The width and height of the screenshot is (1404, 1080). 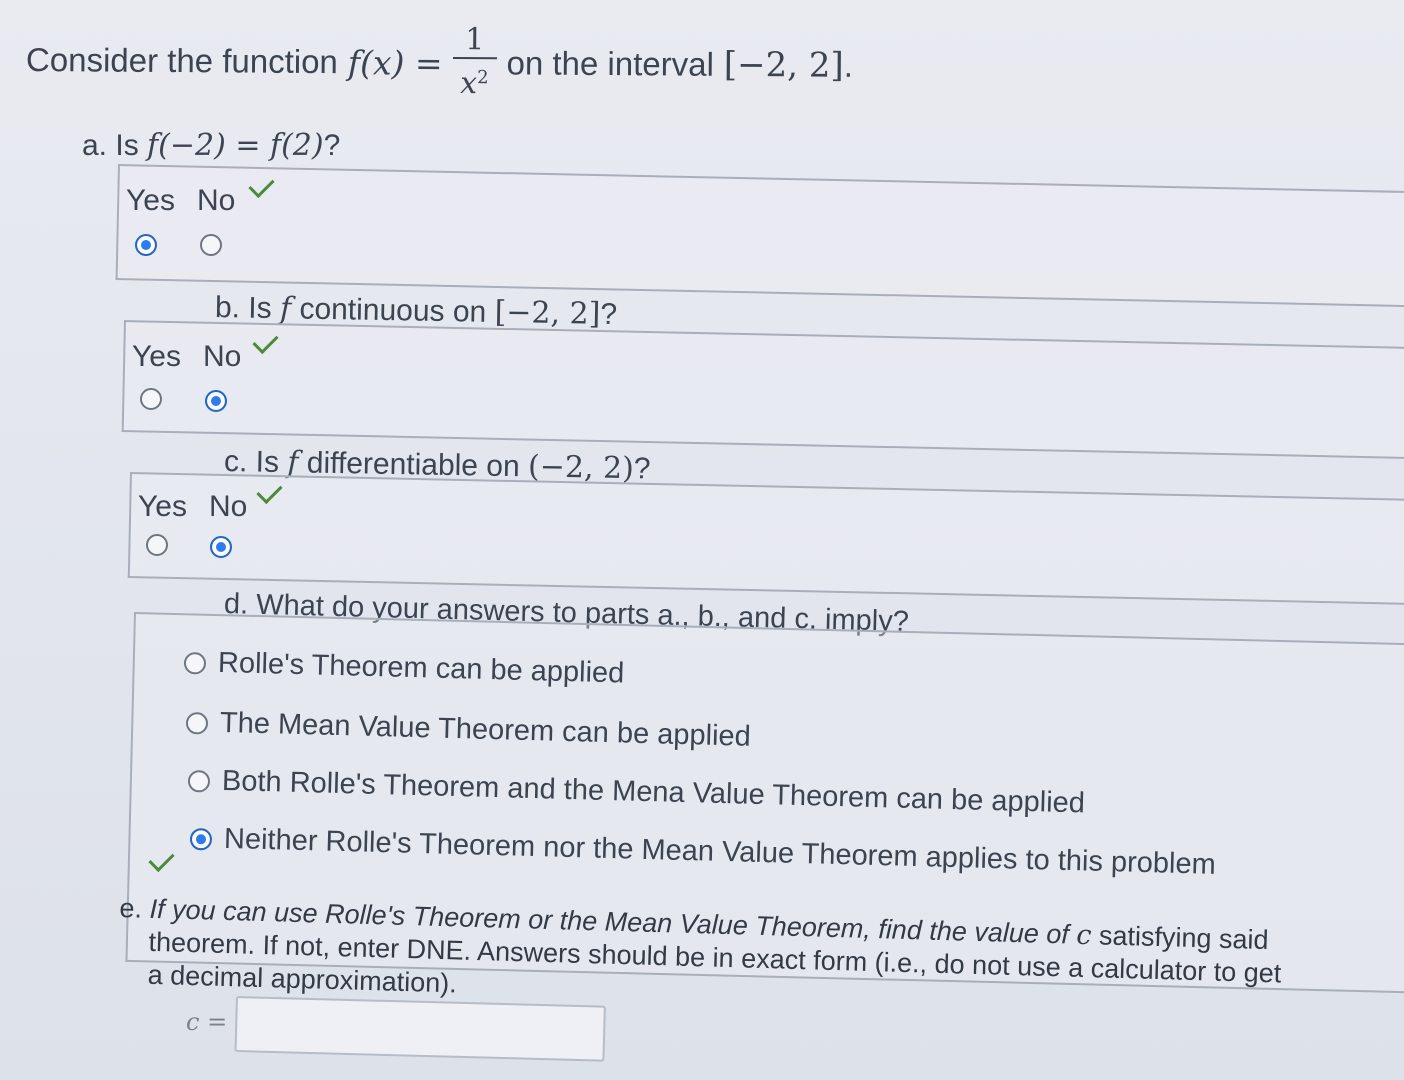 What do you see at coordinates (235, 145) in the screenshot?
I see `part-a-expression: f(−2) = f(2)` at bounding box center [235, 145].